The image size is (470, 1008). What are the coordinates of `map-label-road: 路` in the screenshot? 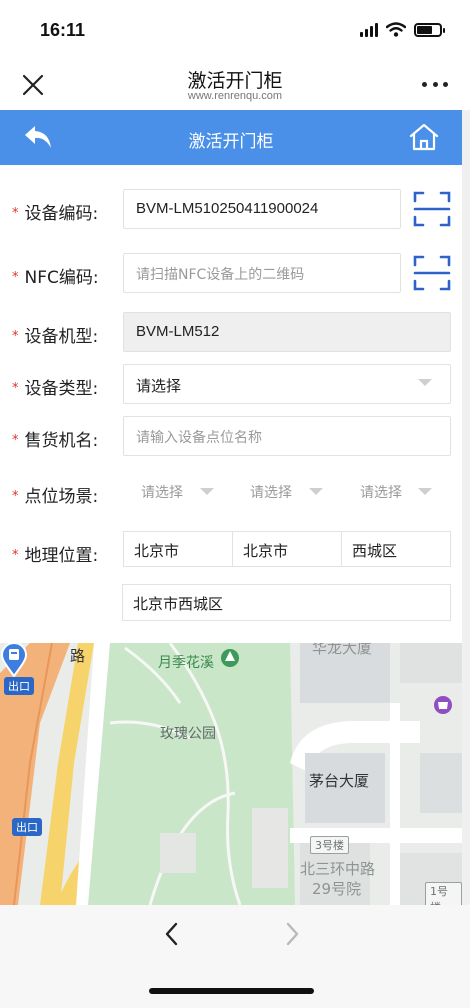 It's located at (78, 656).